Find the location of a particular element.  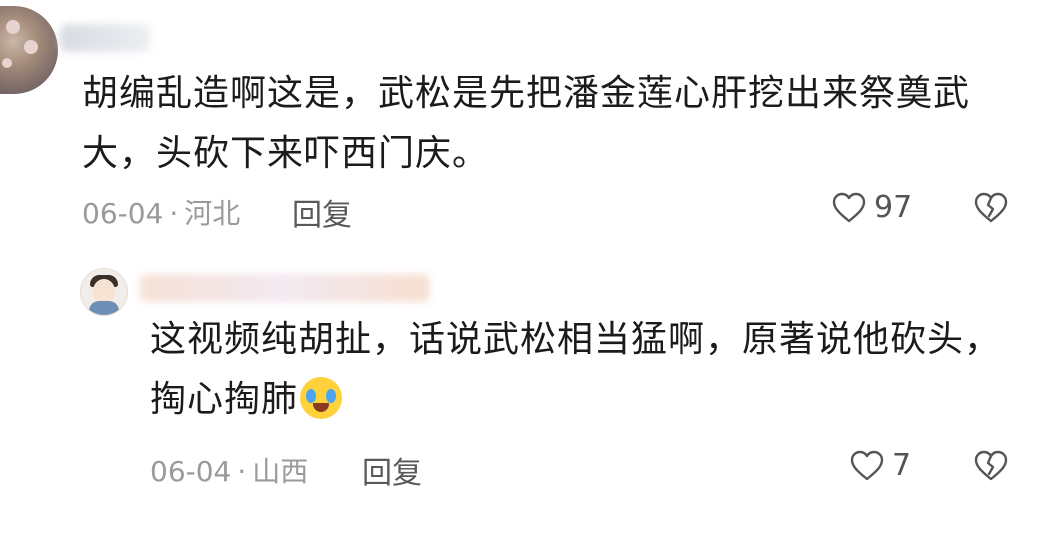

comment-location: 河北 is located at coordinates (212, 213).